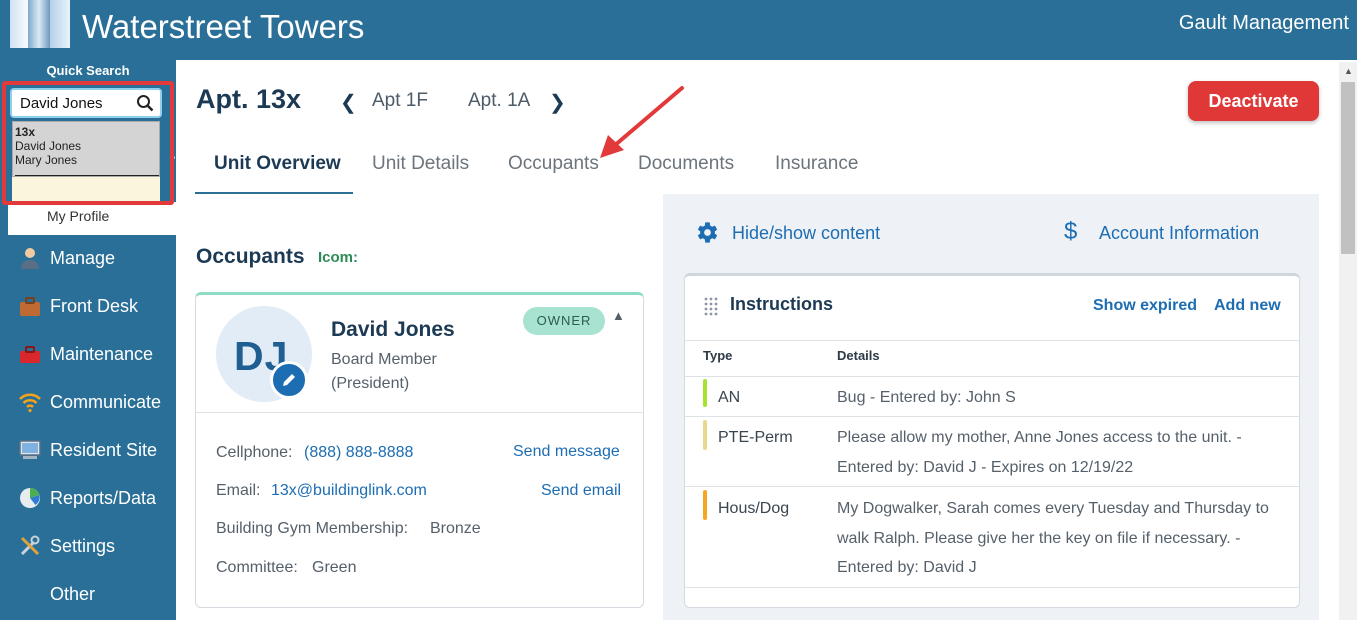 The width and height of the screenshot is (1357, 620). What do you see at coordinates (257, 567) in the screenshot?
I see `committee-label: Committee:` at bounding box center [257, 567].